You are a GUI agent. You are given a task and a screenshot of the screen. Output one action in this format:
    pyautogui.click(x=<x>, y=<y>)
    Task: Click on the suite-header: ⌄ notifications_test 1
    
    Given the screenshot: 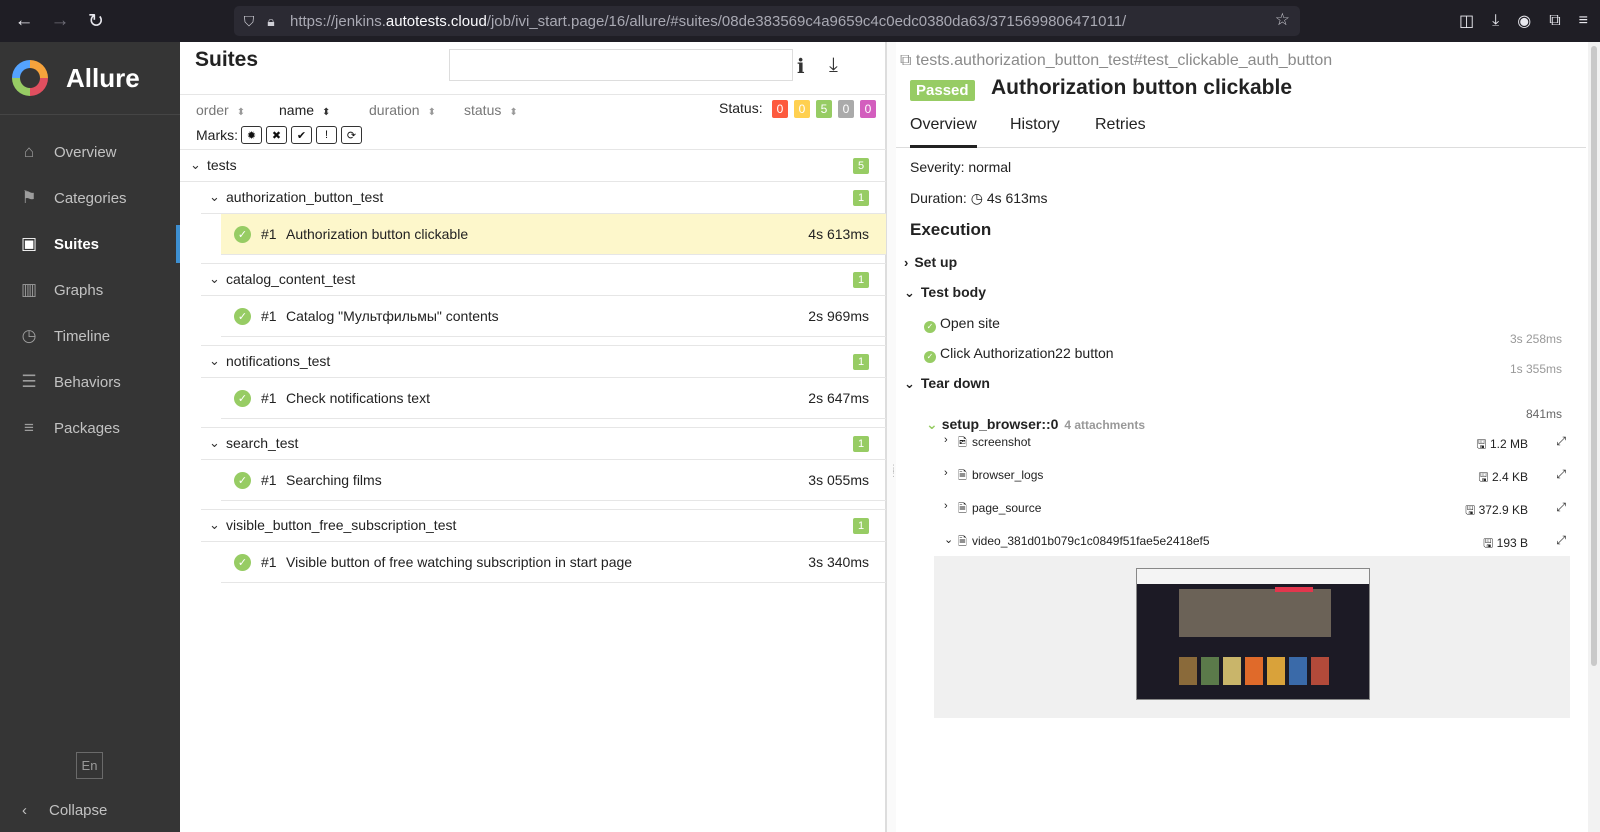 What is the action you would take?
    pyautogui.click(x=543, y=362)
    